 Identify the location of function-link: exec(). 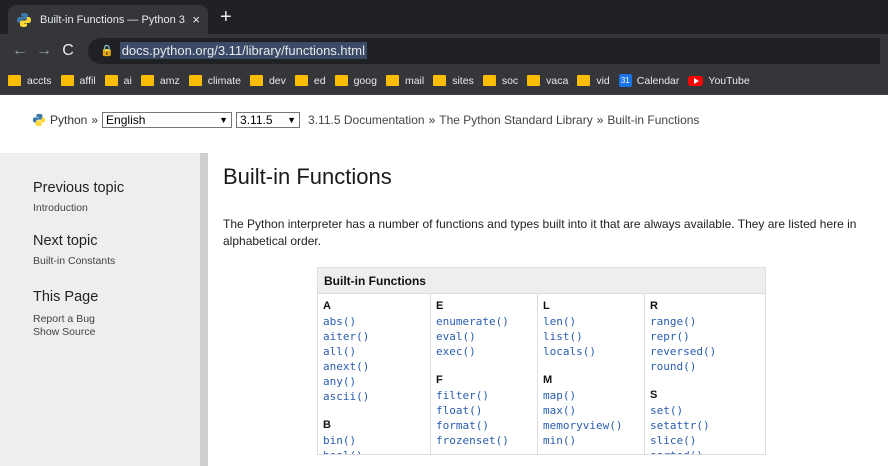
(484, 351).